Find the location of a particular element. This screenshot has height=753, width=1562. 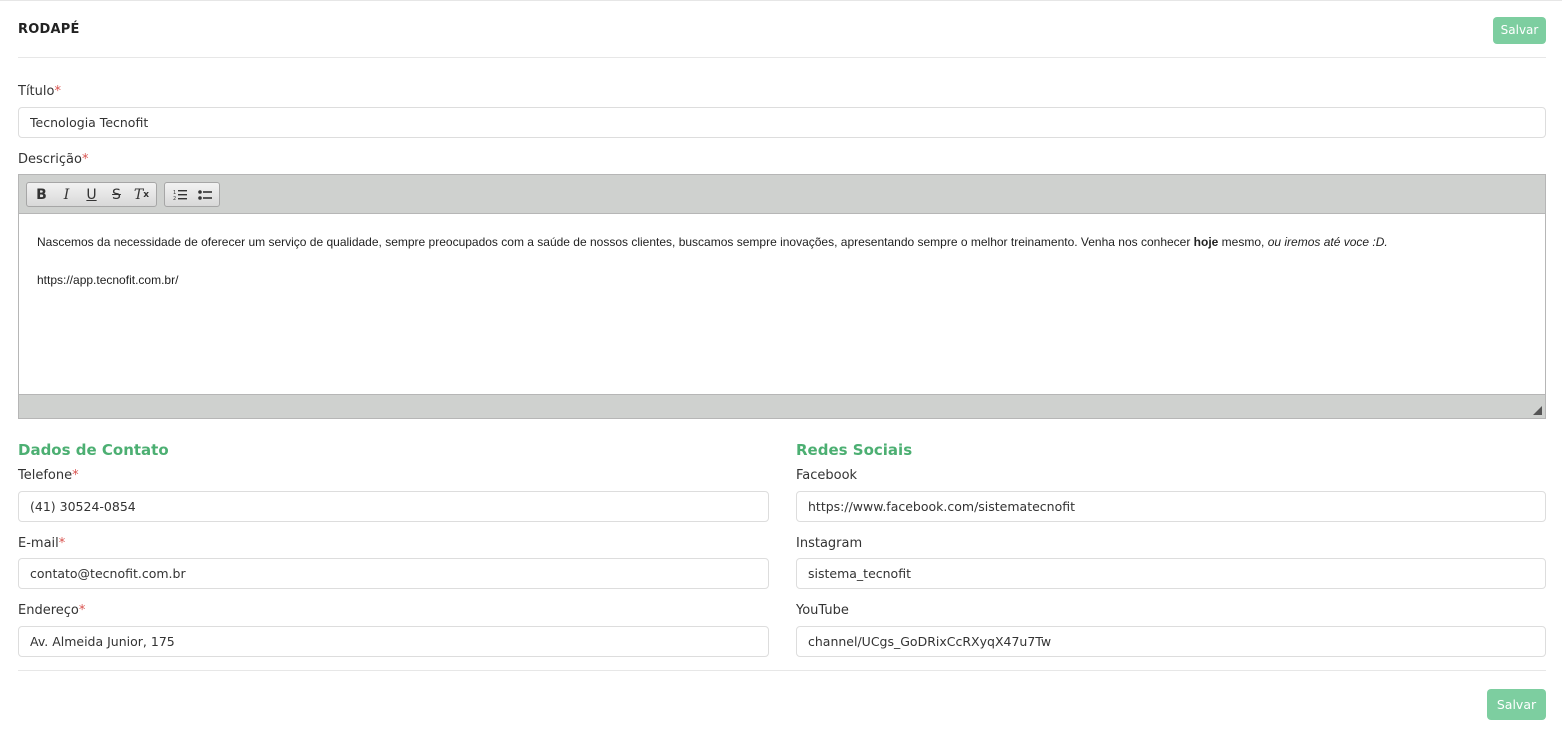

description-link-paragraph: https://app.tecnofit.com.br/ is located at coordinates (108, 280).